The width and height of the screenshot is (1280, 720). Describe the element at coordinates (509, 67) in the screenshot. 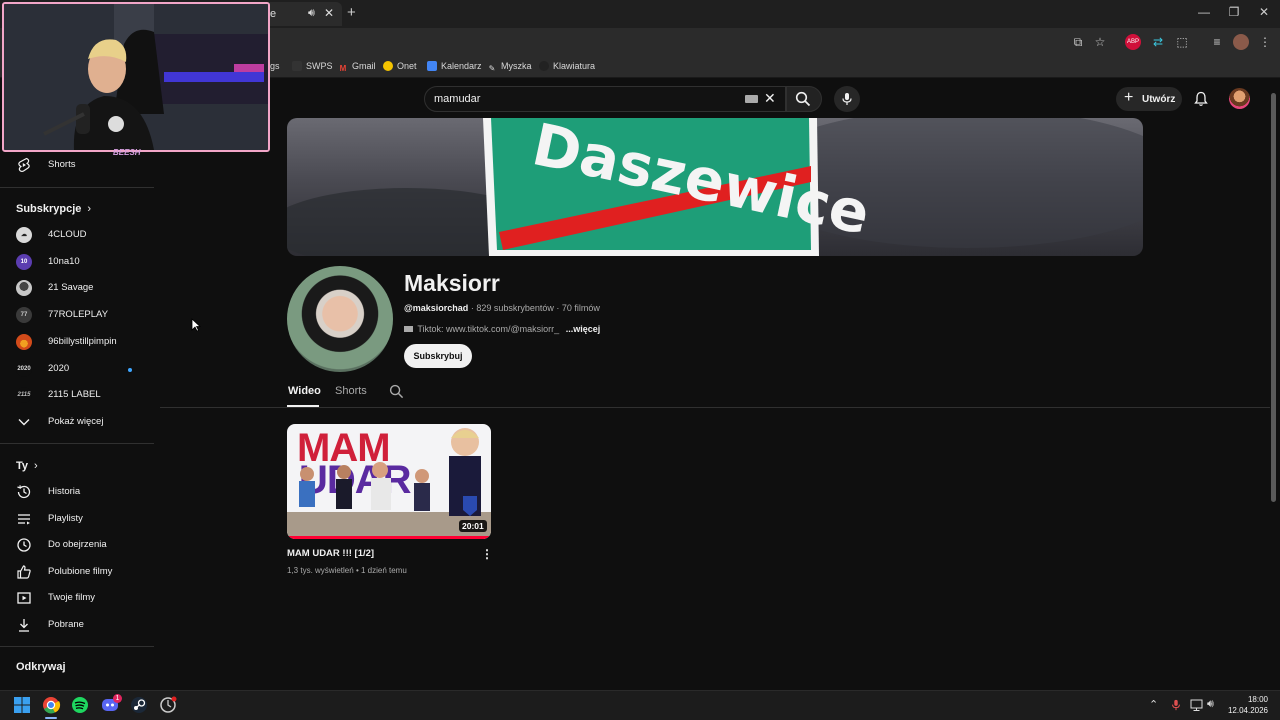

I see `bookmark-item: ✎ Myszka` at that location.